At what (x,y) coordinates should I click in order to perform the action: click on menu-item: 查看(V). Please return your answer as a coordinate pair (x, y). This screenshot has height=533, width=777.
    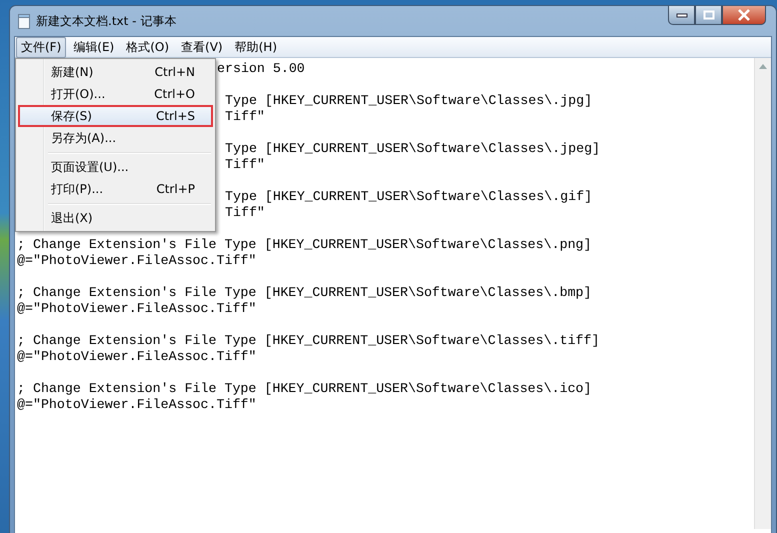
    Looking at the image, I should click on (202, 47).